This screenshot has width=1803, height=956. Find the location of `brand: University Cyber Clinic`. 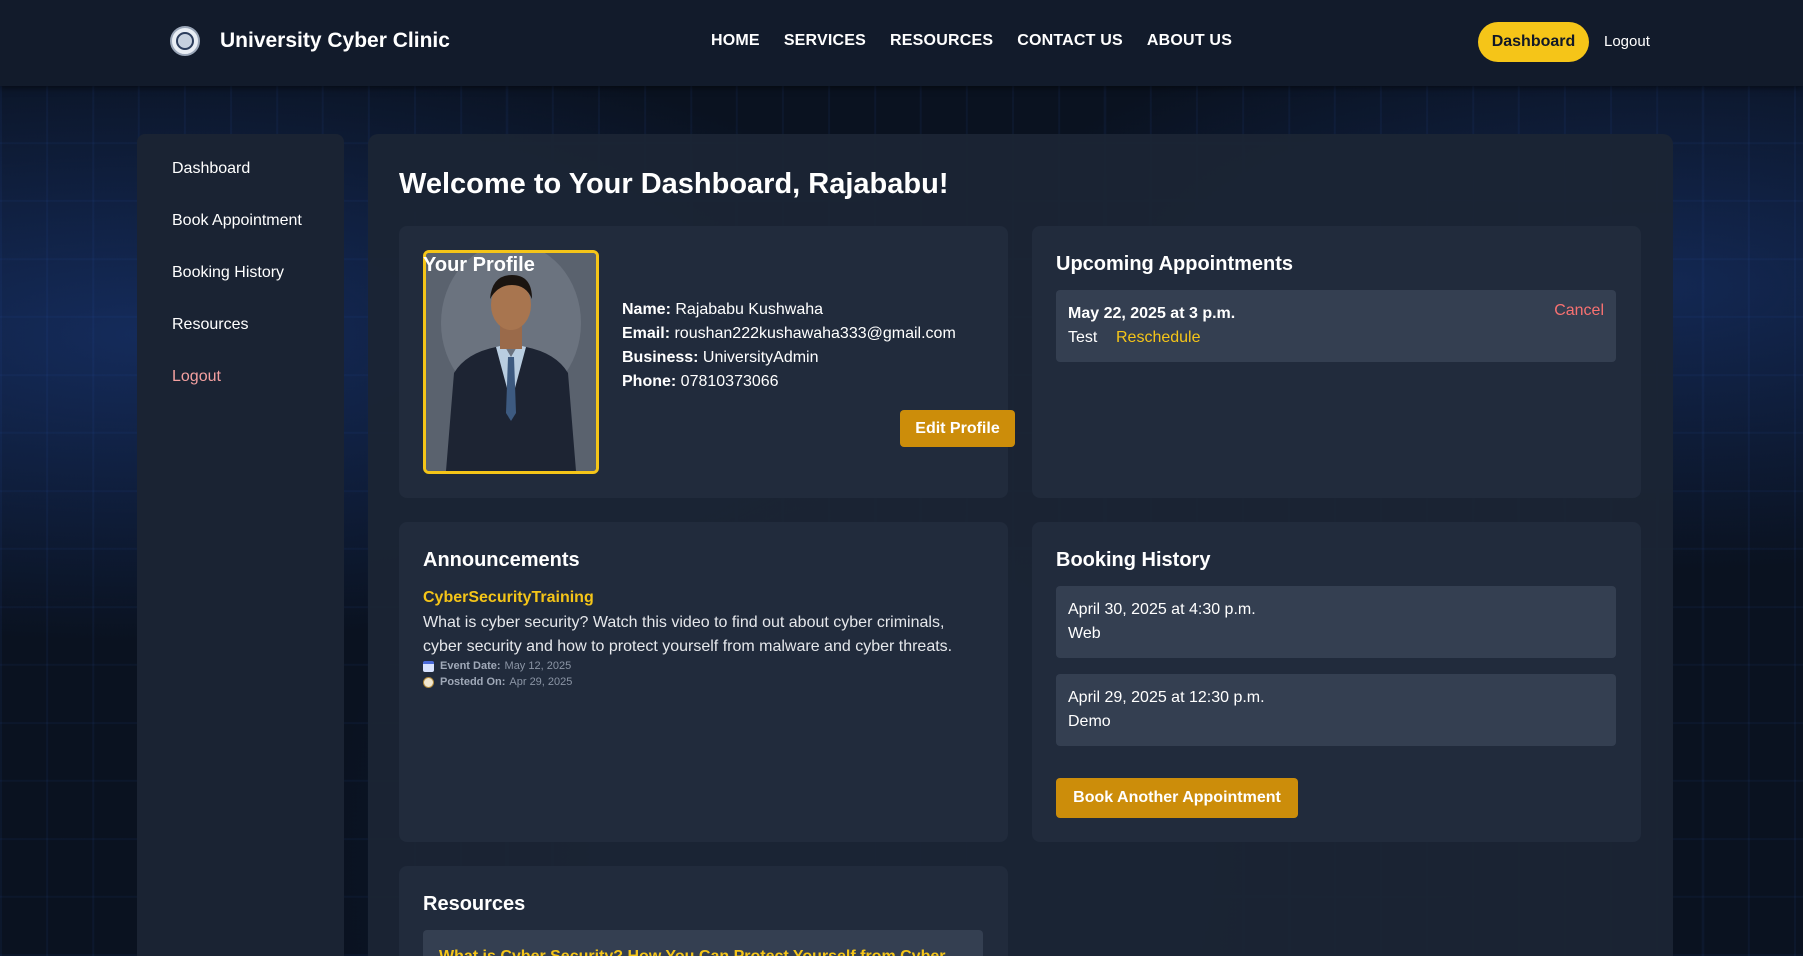

brand: University Cyber Clinic is located at coordinates (310, 41).